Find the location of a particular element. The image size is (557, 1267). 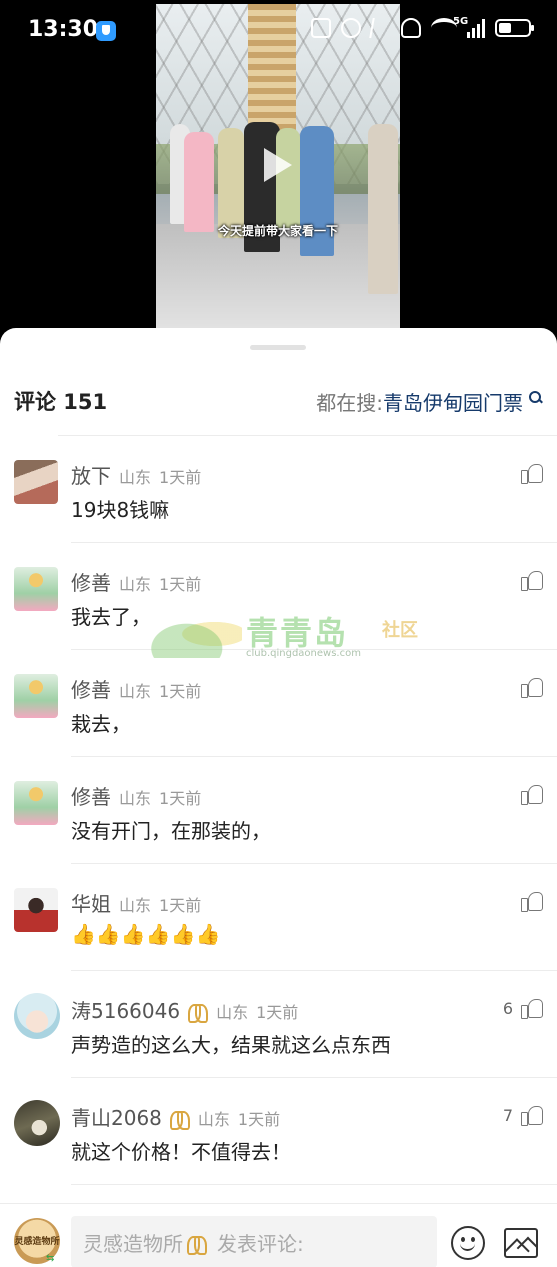

emoji-icon is located at coordinates (468, 1243).